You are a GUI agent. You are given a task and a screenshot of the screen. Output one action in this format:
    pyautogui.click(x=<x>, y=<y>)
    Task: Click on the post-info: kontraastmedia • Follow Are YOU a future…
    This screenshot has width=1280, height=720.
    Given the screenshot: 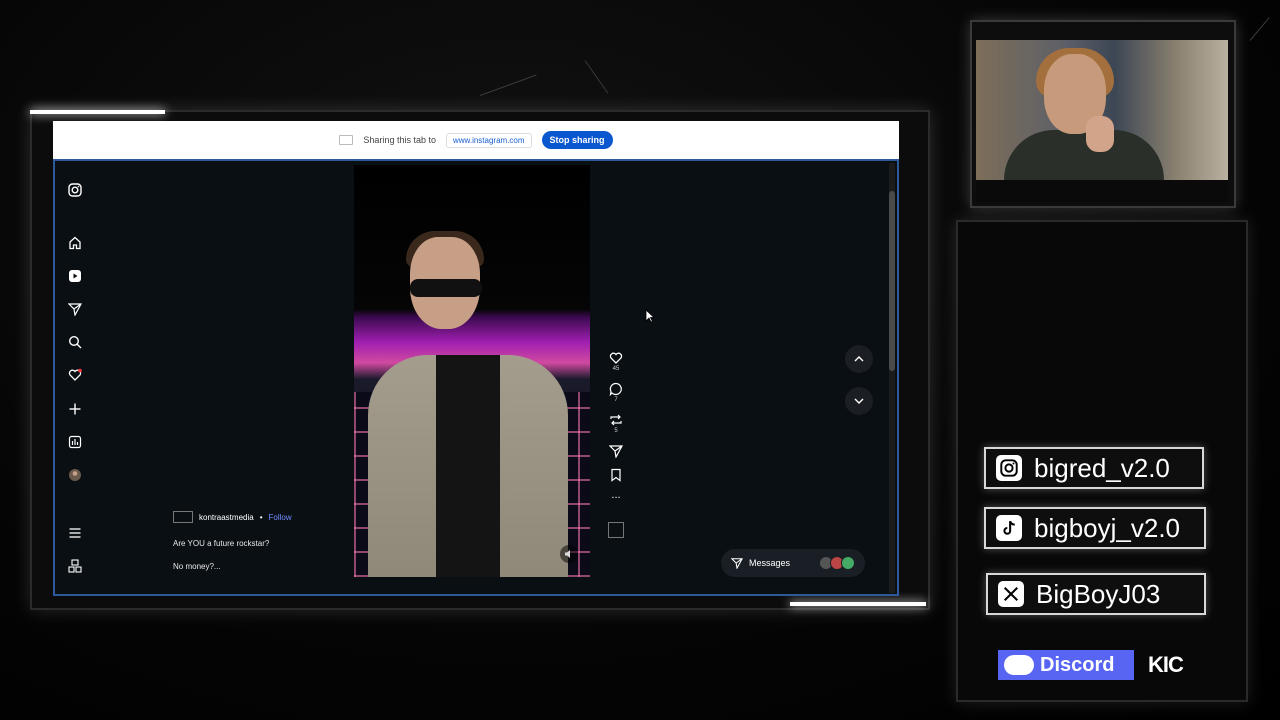 What is the action you would take?
    pyautogui.click(x=263, y=548)
    